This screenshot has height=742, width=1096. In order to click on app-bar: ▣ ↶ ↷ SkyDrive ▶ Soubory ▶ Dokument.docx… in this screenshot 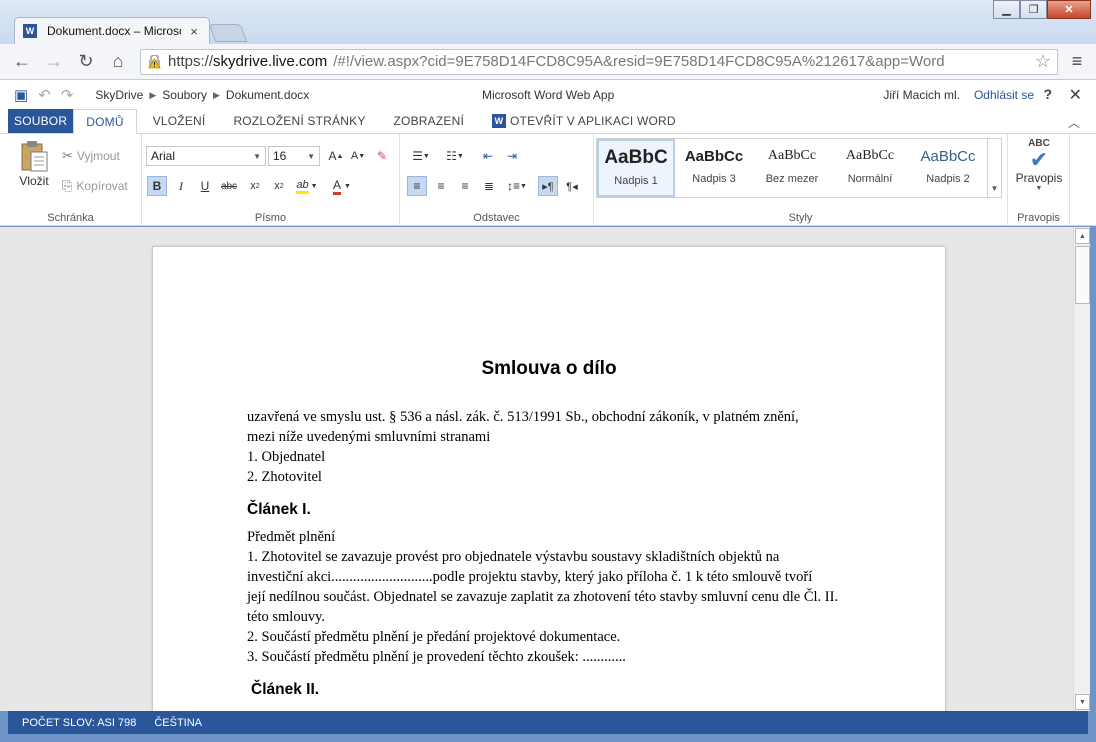, I will do `click(548, 95)`.